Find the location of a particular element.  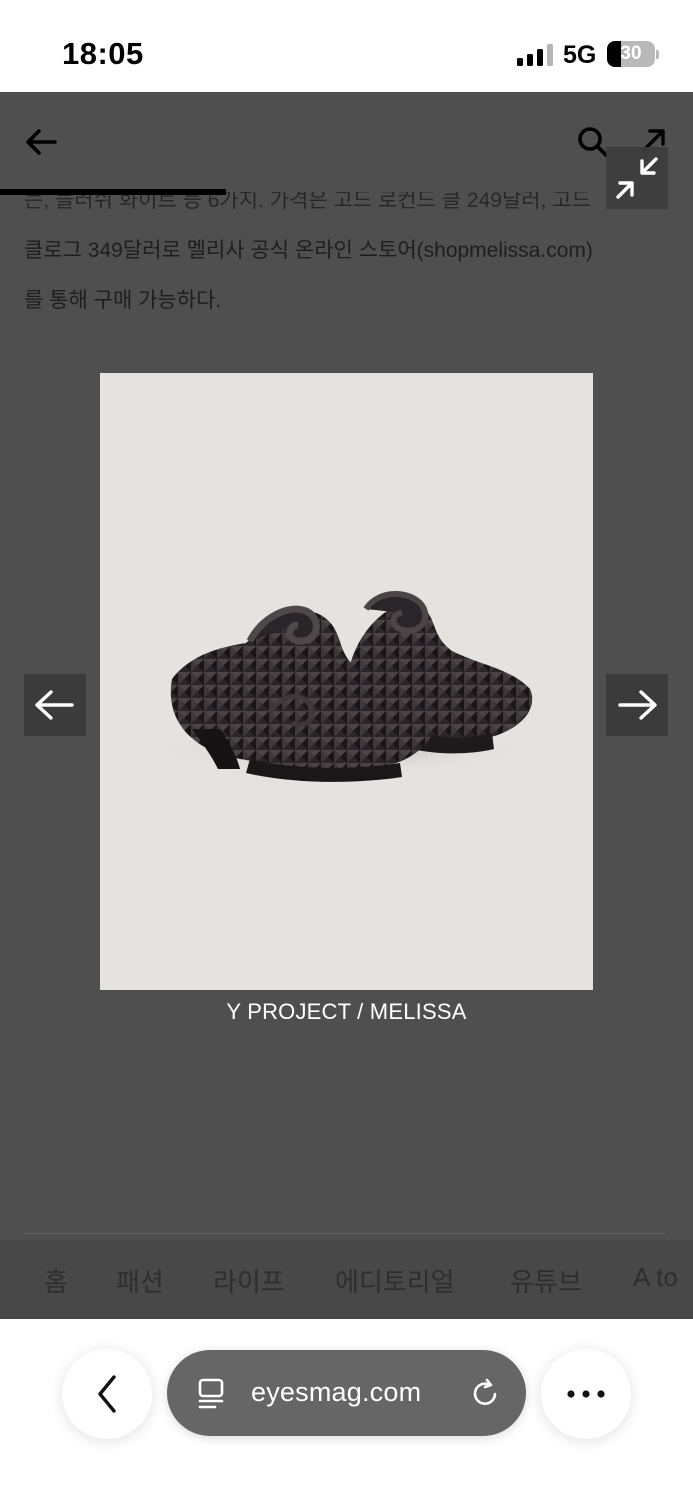

status-time: 18:05 is located at coordinates (103, 53).